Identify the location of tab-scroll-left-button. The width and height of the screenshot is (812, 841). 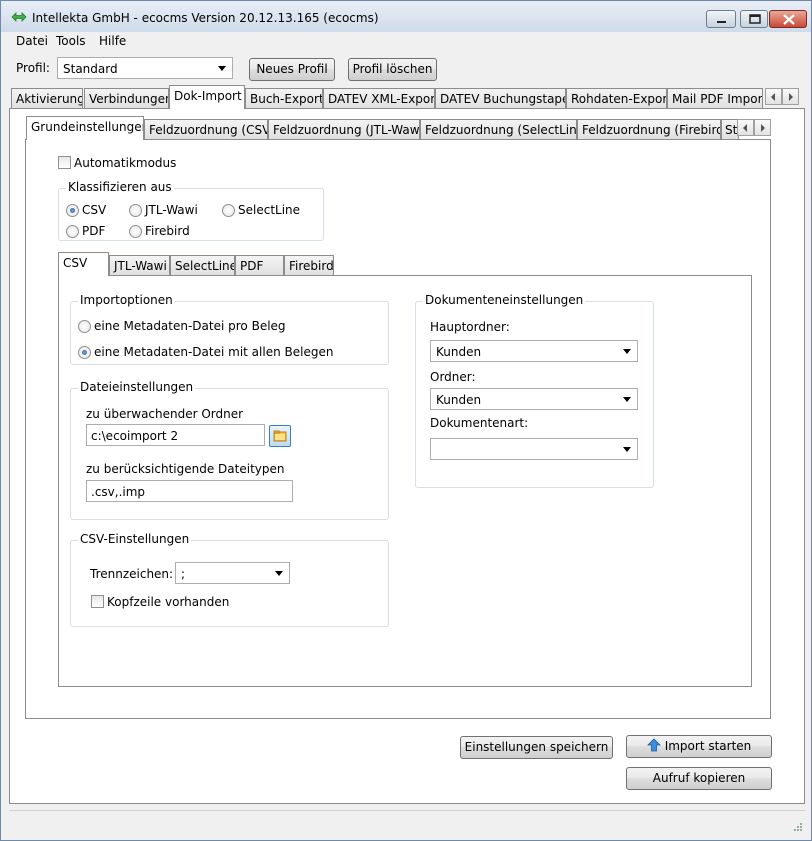
(773, 96).